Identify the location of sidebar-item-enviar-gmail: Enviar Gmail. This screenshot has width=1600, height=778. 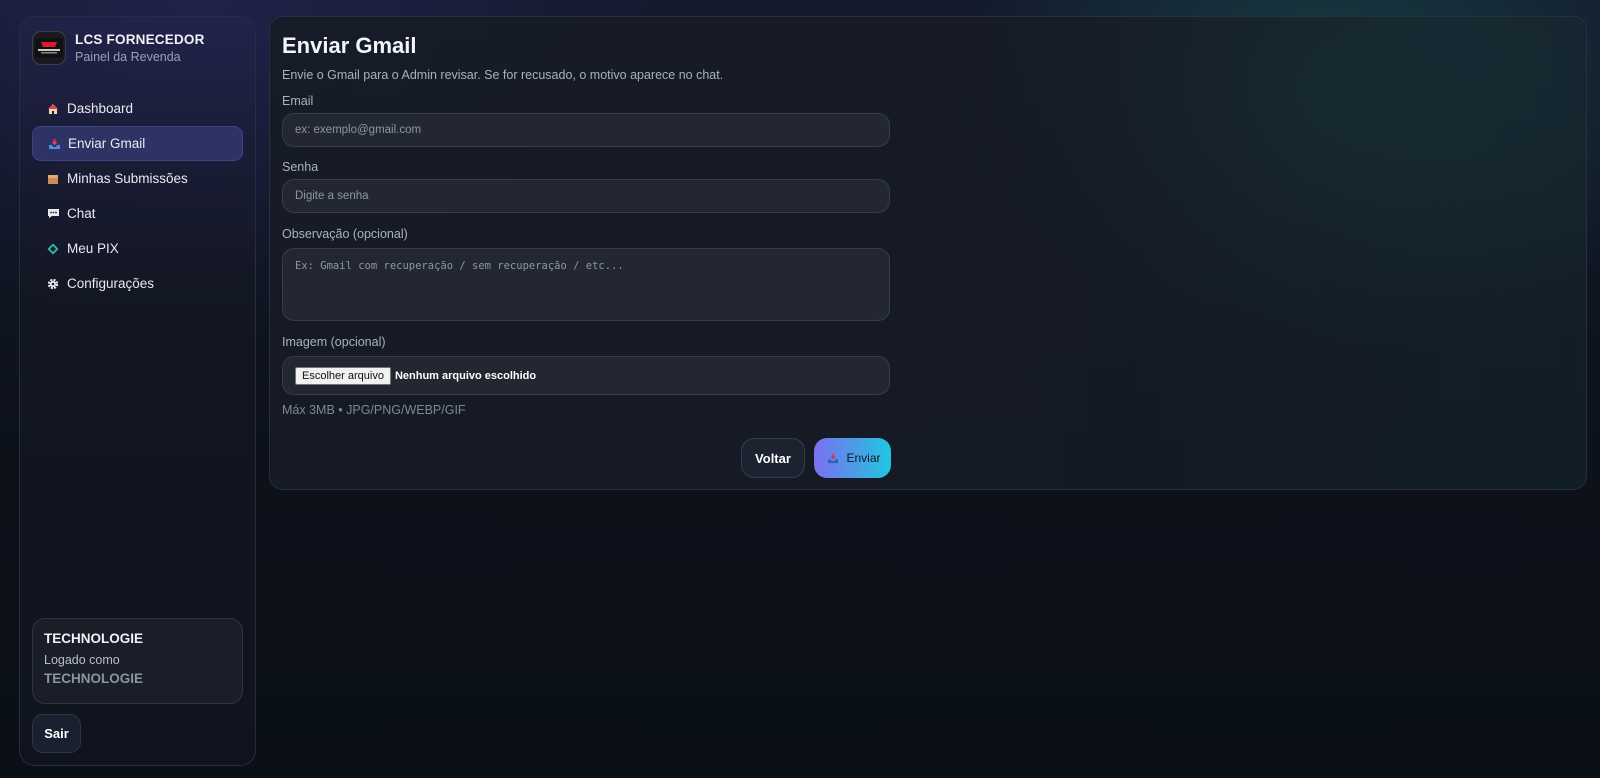
(137, 143).